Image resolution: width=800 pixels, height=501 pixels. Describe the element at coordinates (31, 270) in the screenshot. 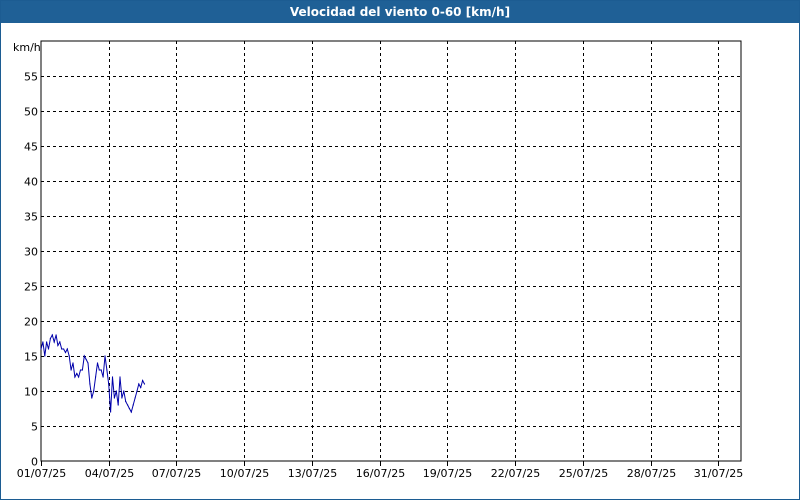

I see `y-axis-ticks: 0510152025303540455055` at that location.